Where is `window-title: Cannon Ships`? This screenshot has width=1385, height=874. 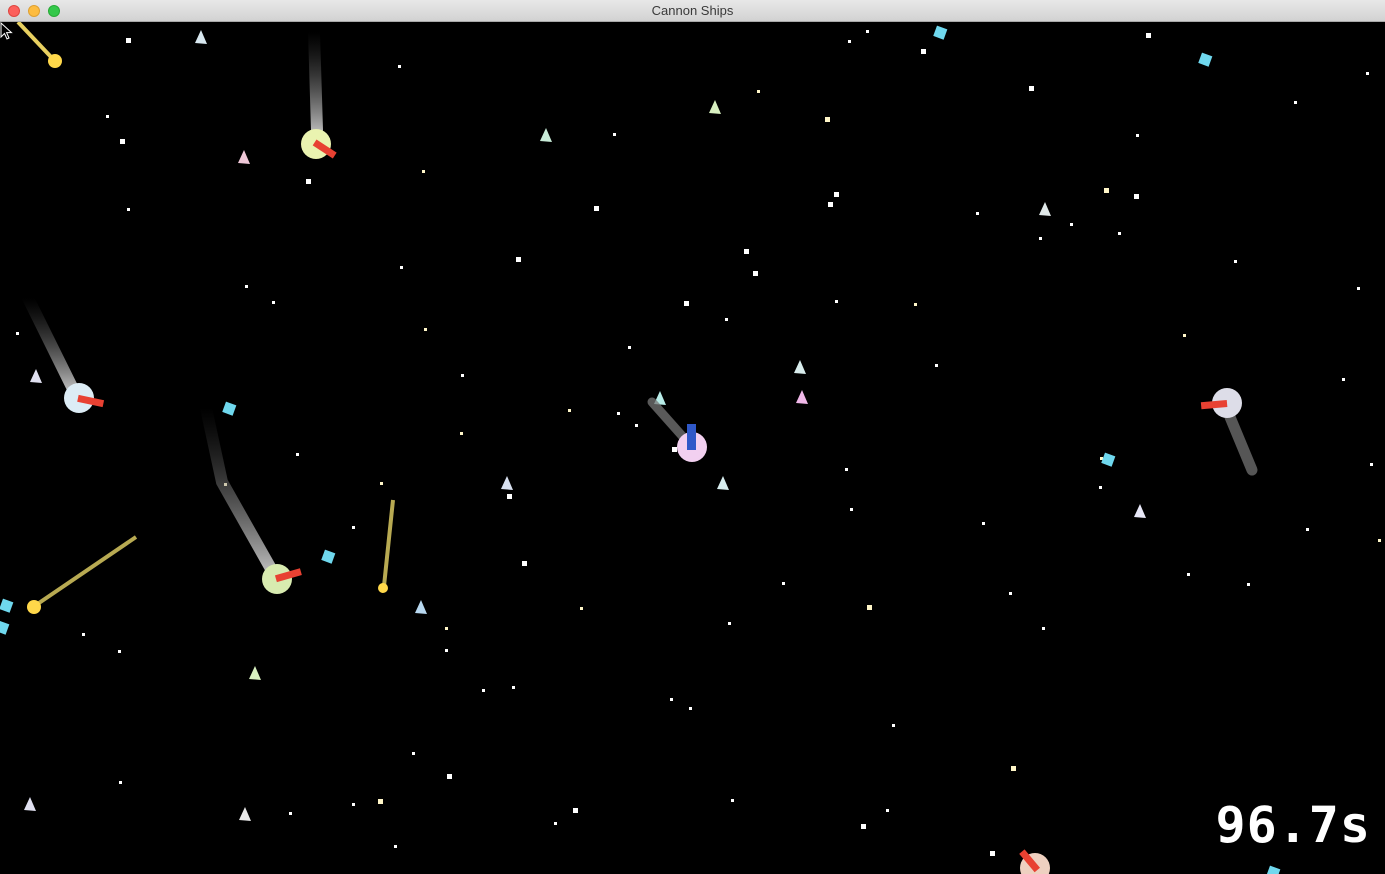
window-title: Cannon Ships is located at coordinates (692, 10).